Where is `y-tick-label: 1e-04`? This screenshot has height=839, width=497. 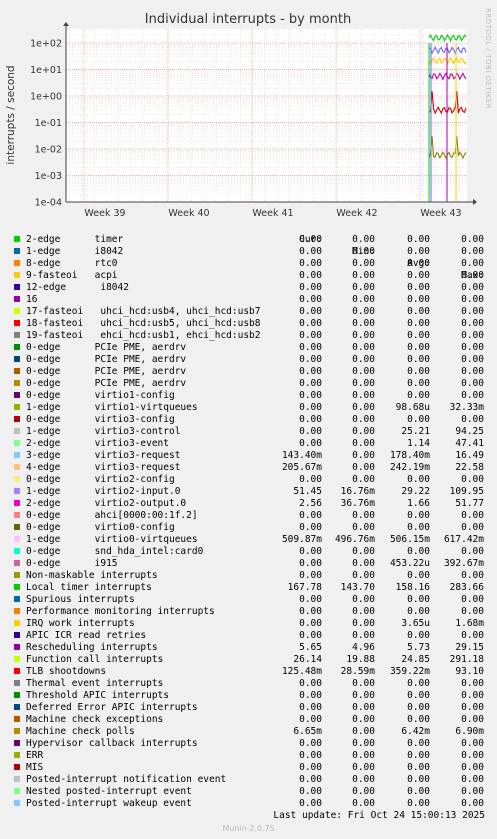 y-tick-label: 1e-04 is located at coordinates (48, 203).